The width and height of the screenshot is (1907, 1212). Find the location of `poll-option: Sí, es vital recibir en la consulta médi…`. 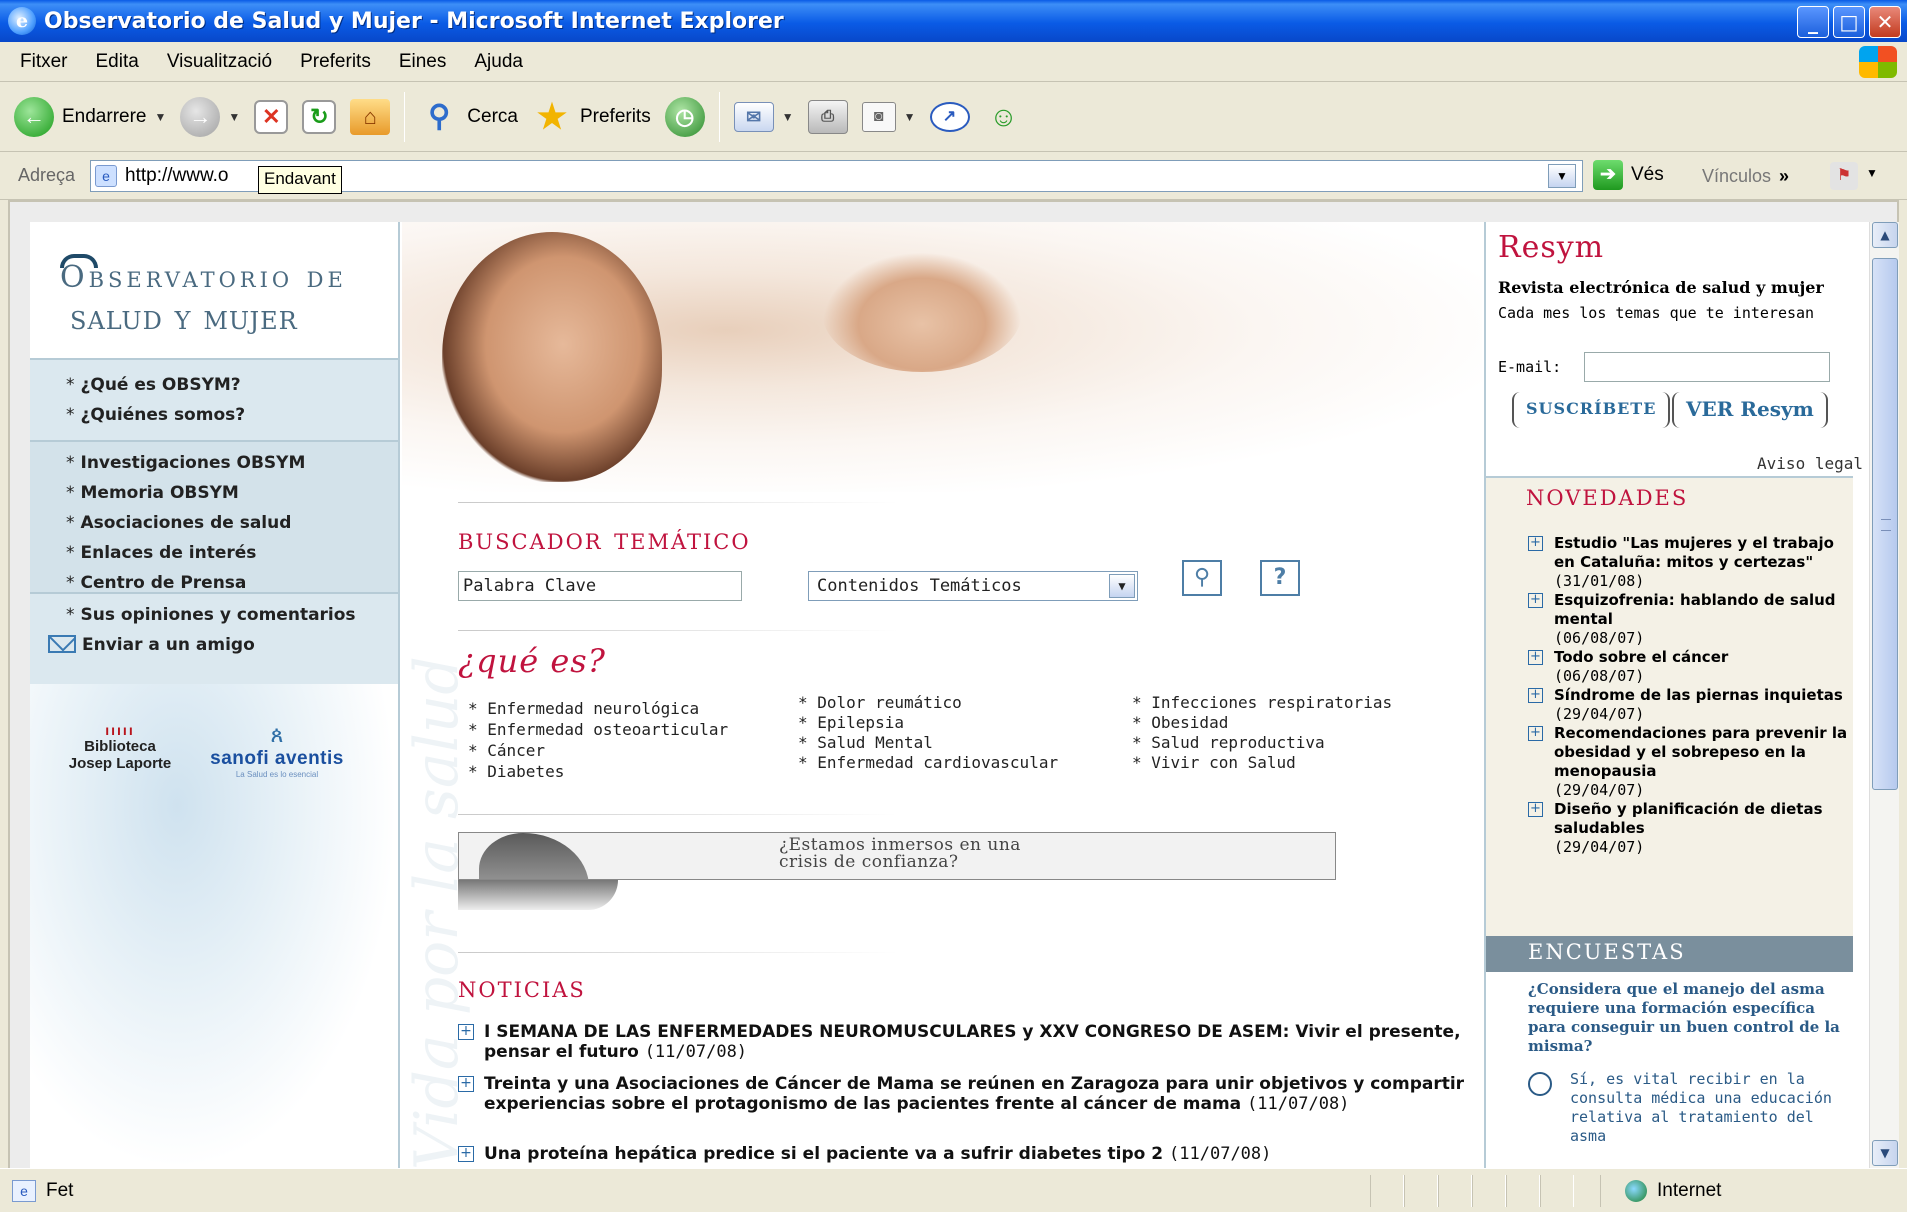

poll-option: Sí, es vital recibir en la consulta médi… is located at coordinates (1689, 1108).